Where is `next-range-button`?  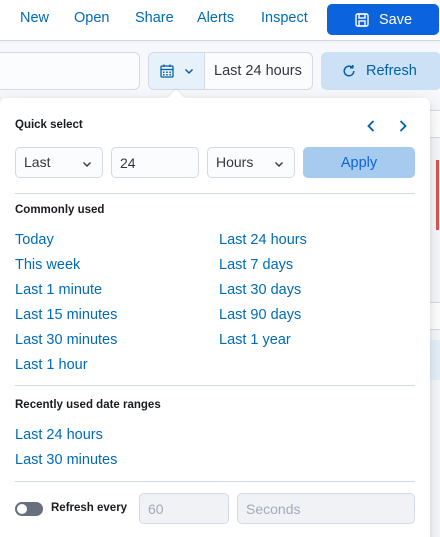
next-range-button is located at coordinates (403, 126).